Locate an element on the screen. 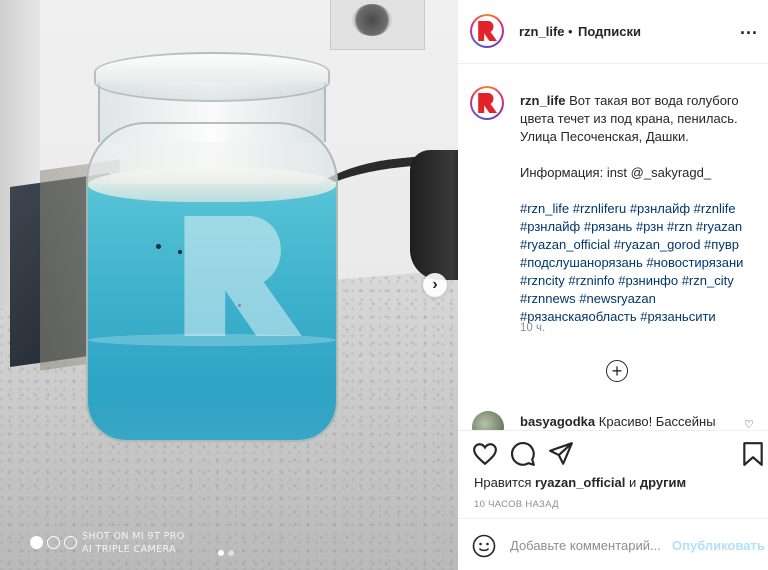 Image resolution: width=768 pixels, height=570 pixels. publish-button: Опубликовать is located at coordinates (718, 545).